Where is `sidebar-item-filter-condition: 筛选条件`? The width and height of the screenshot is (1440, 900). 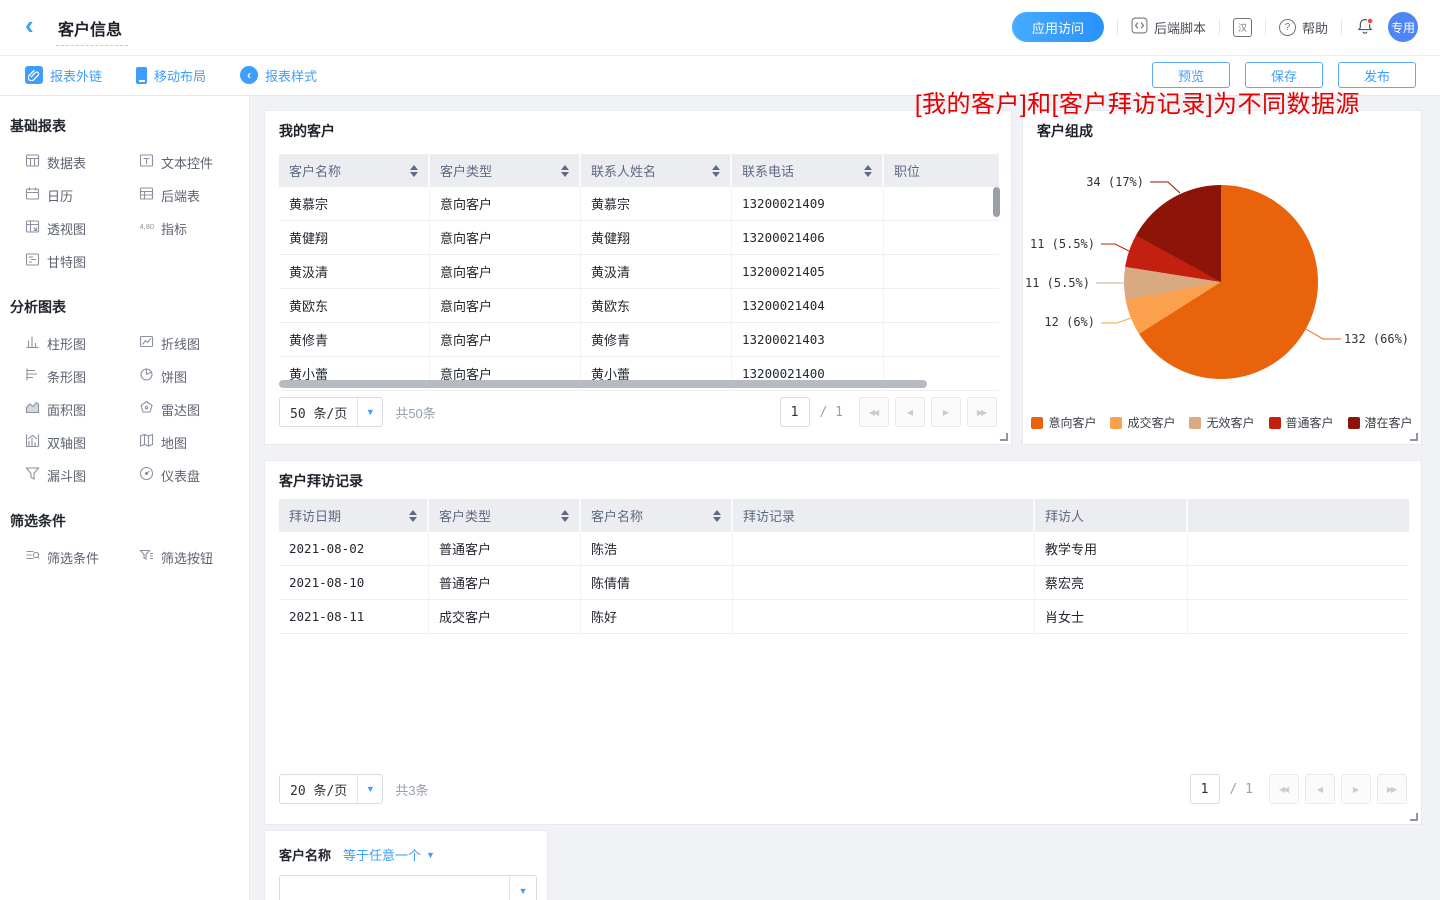
sidebar-item-filter-condition: 筛选条件 is located at coordinates (82, 557).